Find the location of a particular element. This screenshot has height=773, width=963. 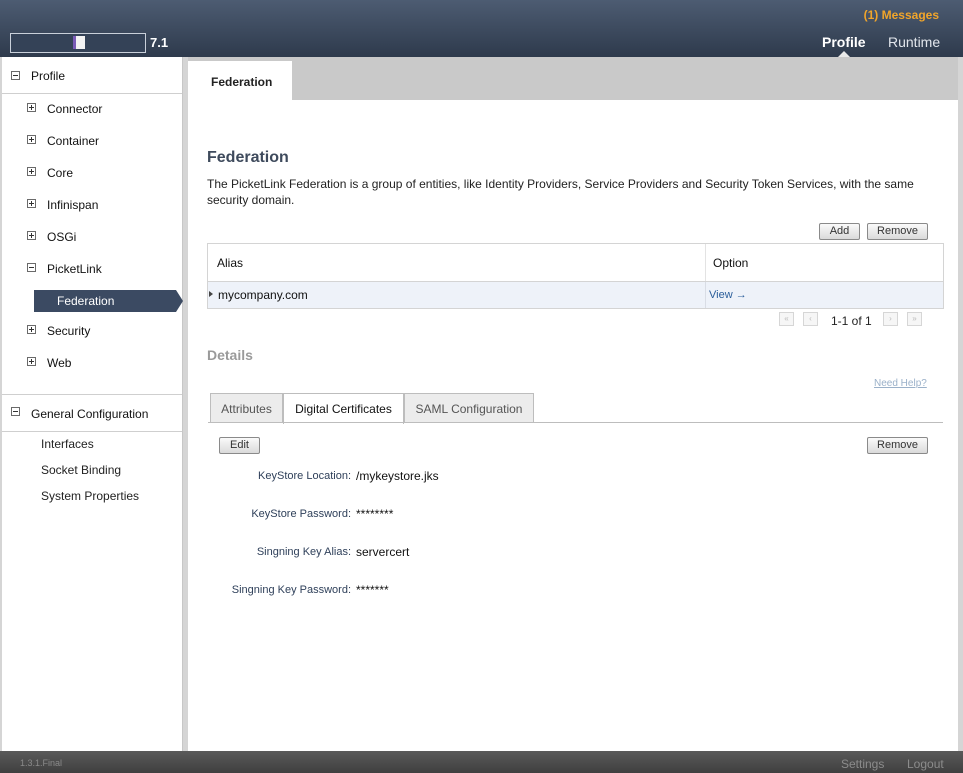

broken-image-icon is located at coordinates (79, 42).